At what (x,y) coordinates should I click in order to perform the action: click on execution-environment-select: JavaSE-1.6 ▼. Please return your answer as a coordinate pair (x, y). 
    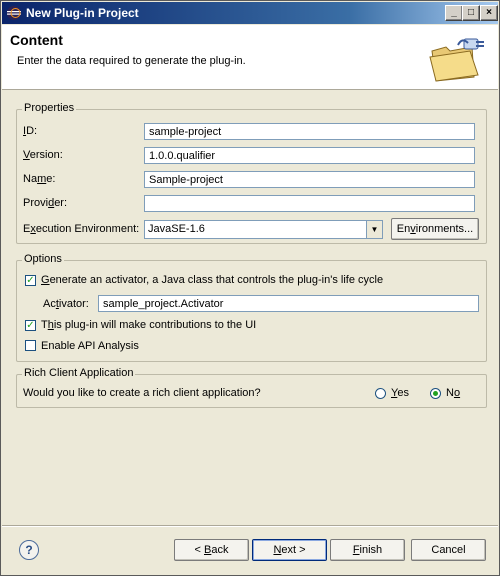
    Looking at the image, I should click on (263, 229).